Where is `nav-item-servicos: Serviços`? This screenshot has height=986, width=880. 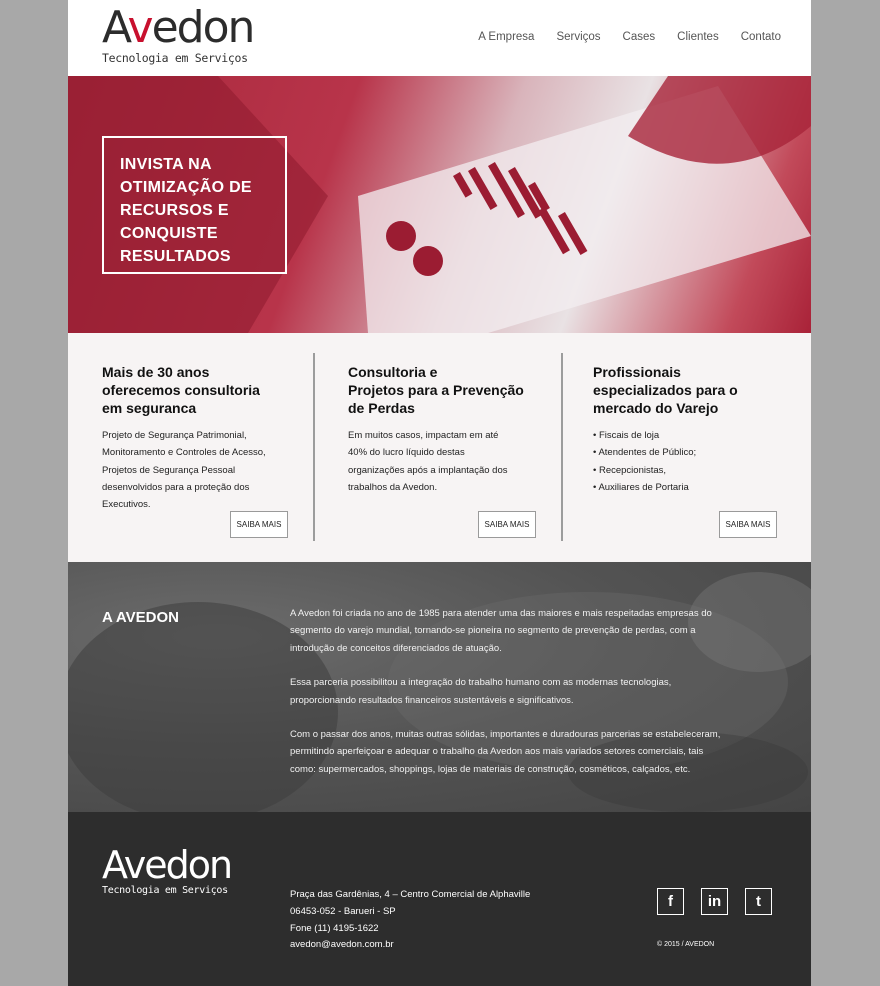 nav-item-servicos: Serviços is located at coordinates (578, 37).